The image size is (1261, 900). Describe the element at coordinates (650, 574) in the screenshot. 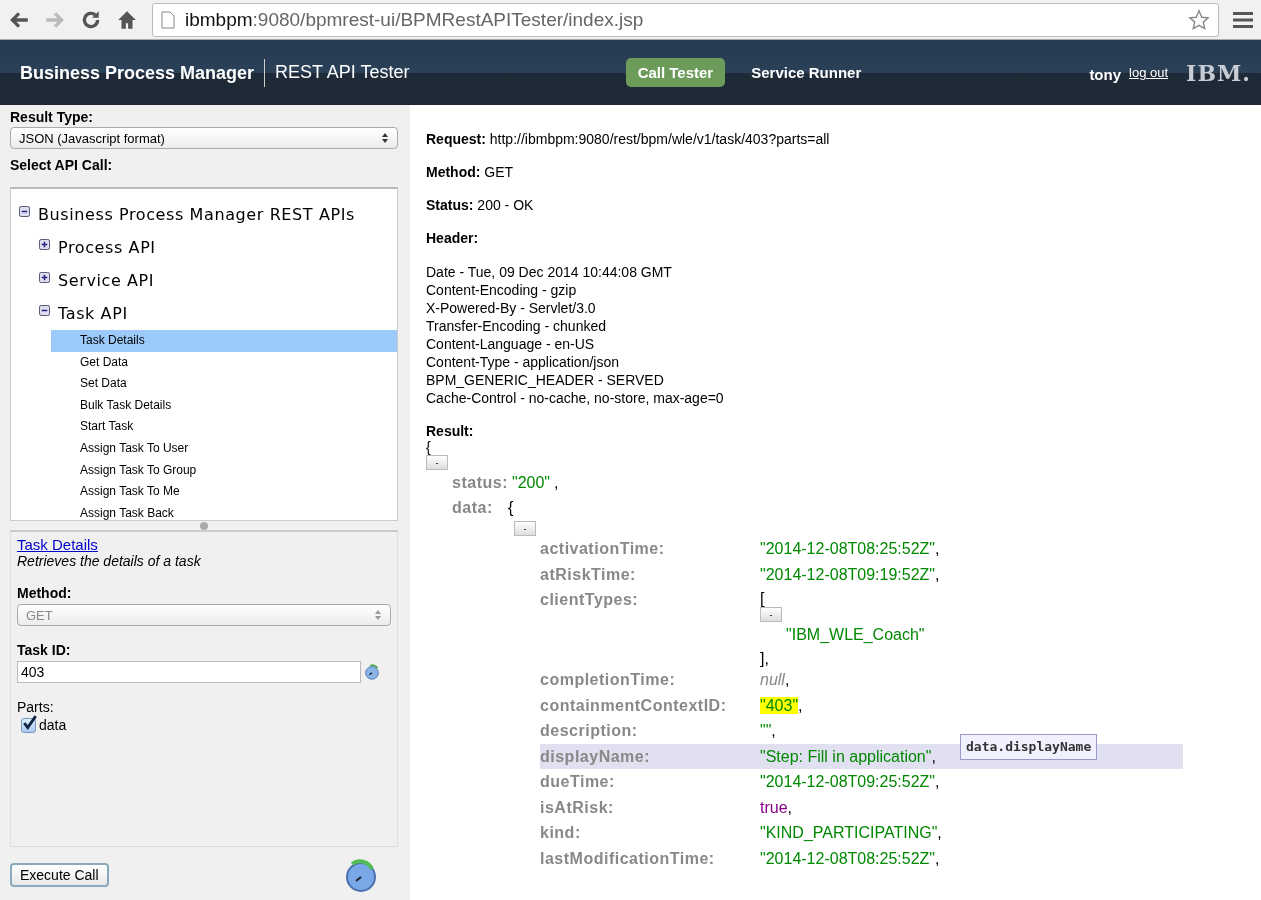

I see `json-key: atRiskTime:` at that location.